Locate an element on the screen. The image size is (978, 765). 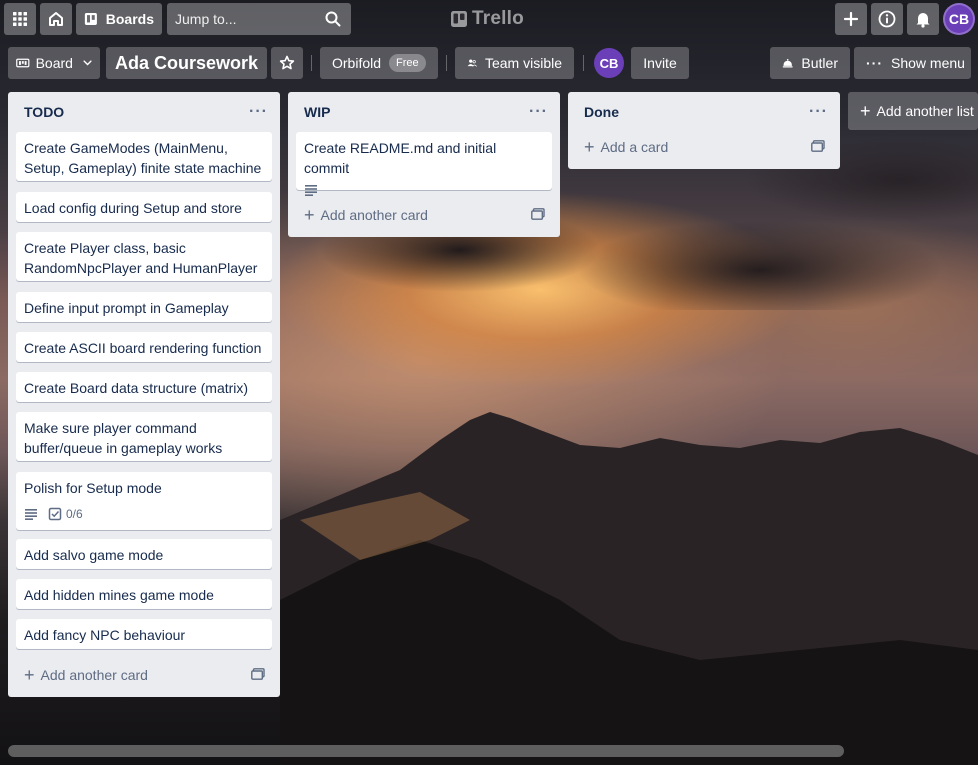
card: Add fancy NPC behaviour is located at coordinates (144, 634).